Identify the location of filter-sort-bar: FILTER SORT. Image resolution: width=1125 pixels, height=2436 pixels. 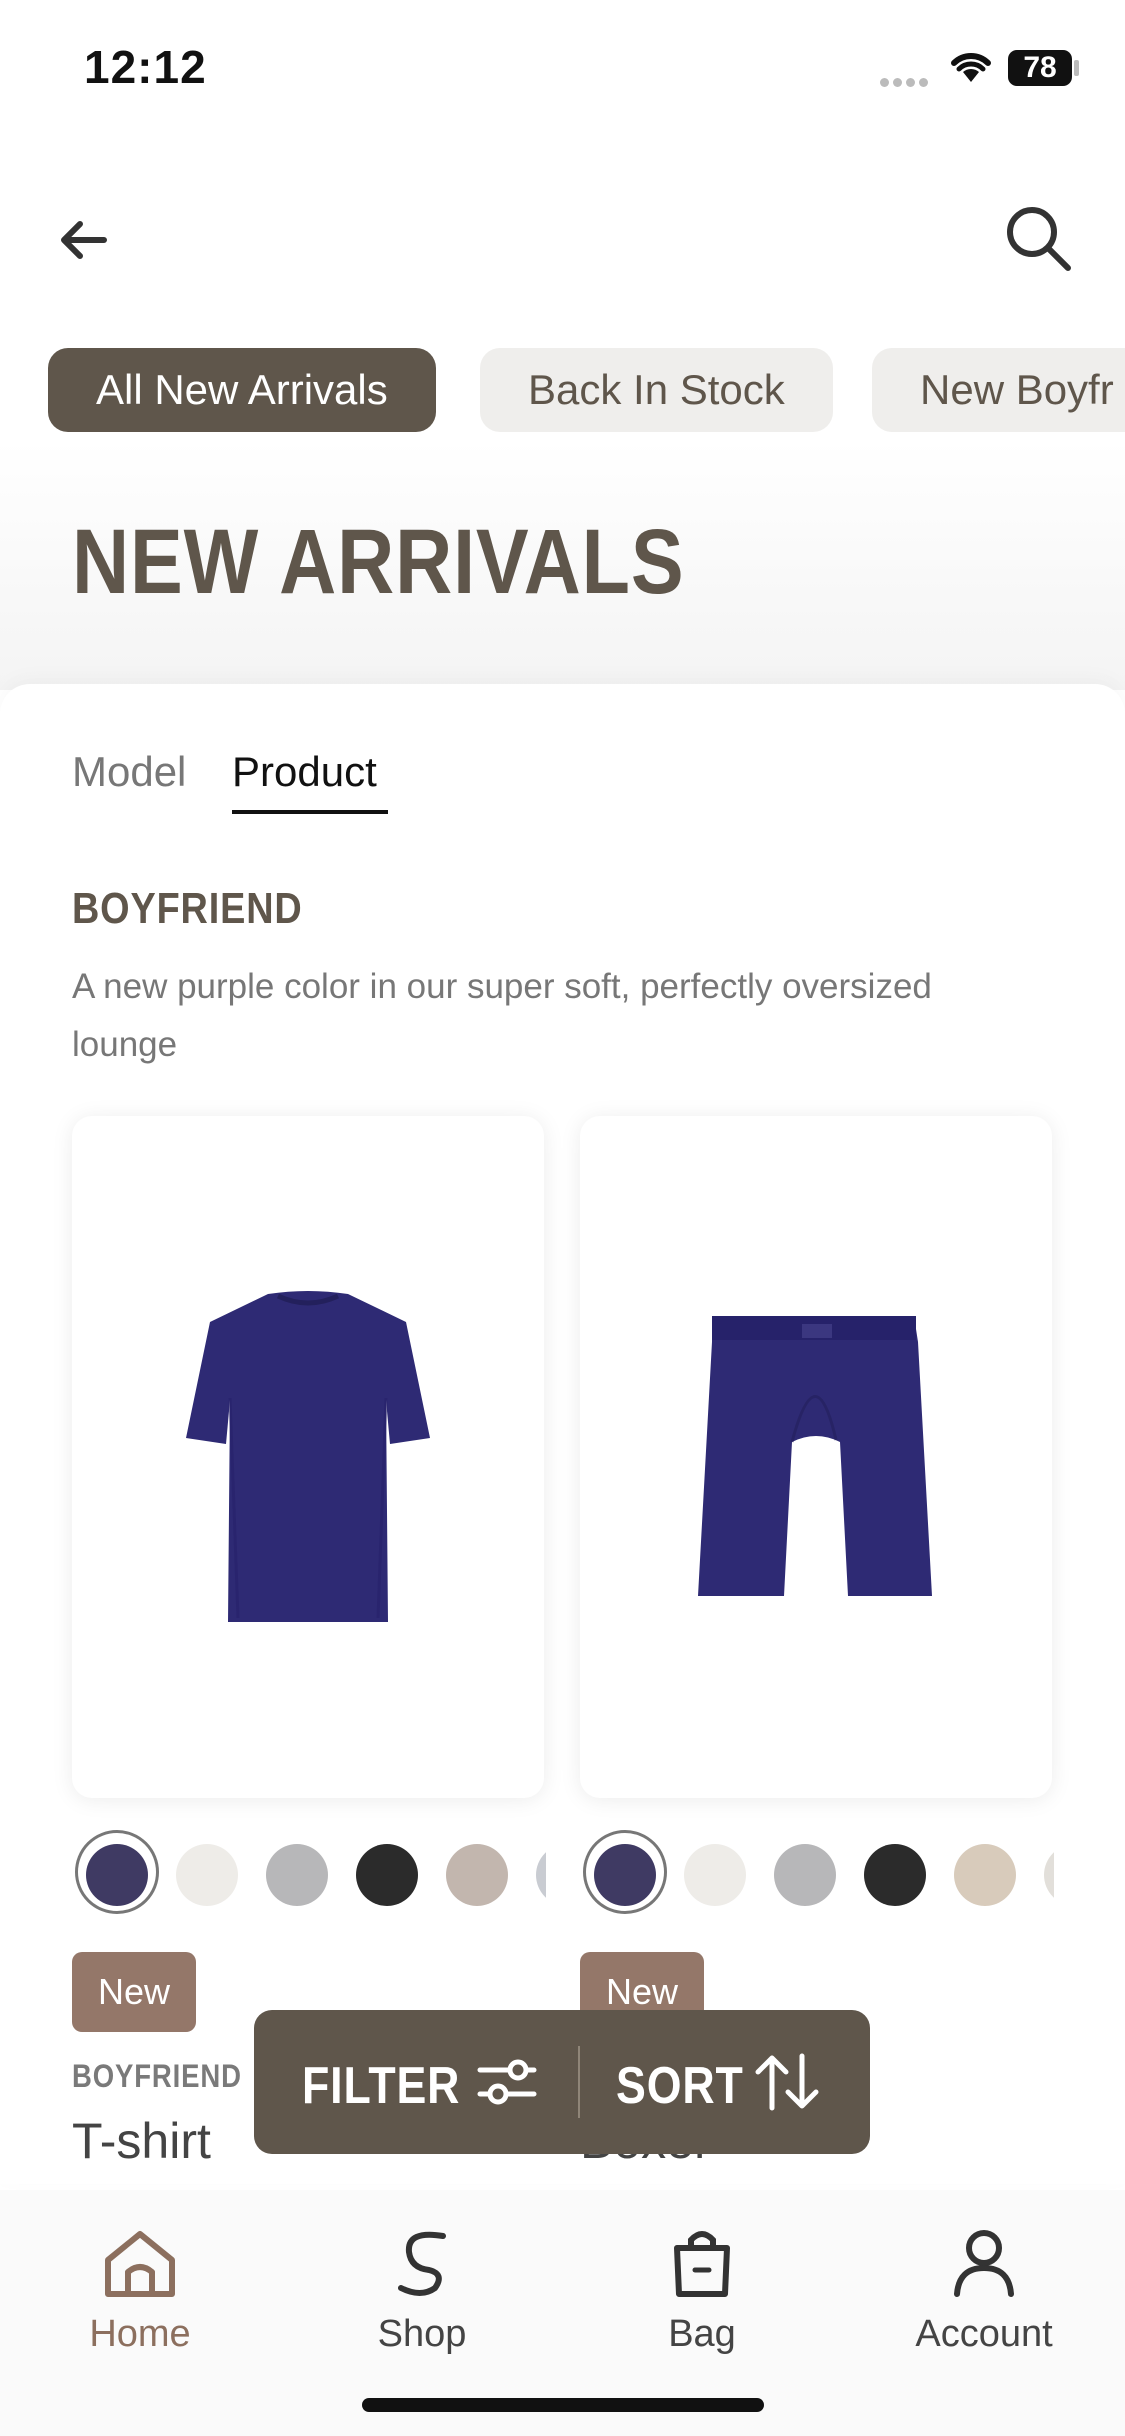
(562, 2082).